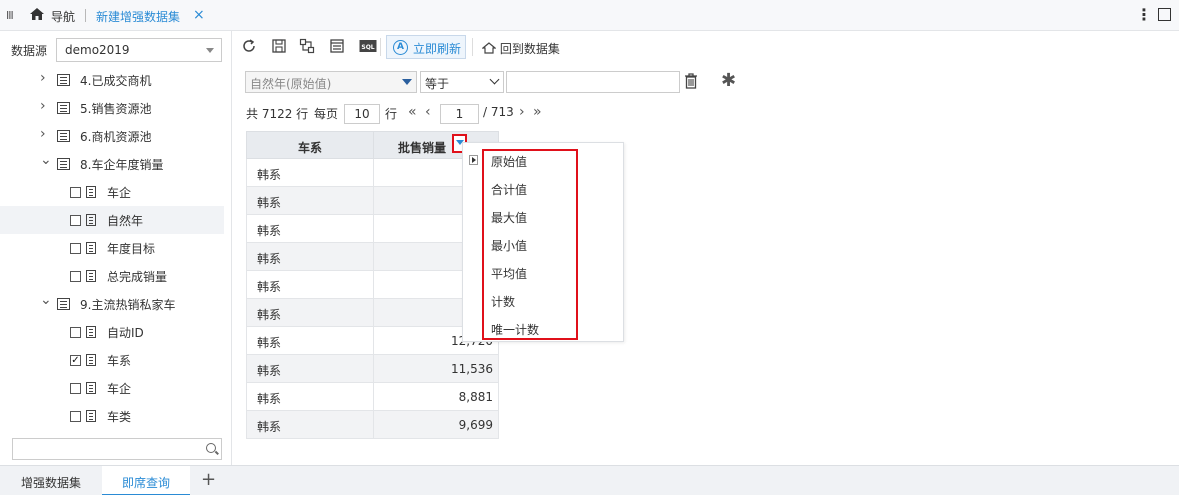 The height and width of the screenshot is (495, 1179). I want to click on tree-table-item: › 5.销售资源池, so click(112, 108).